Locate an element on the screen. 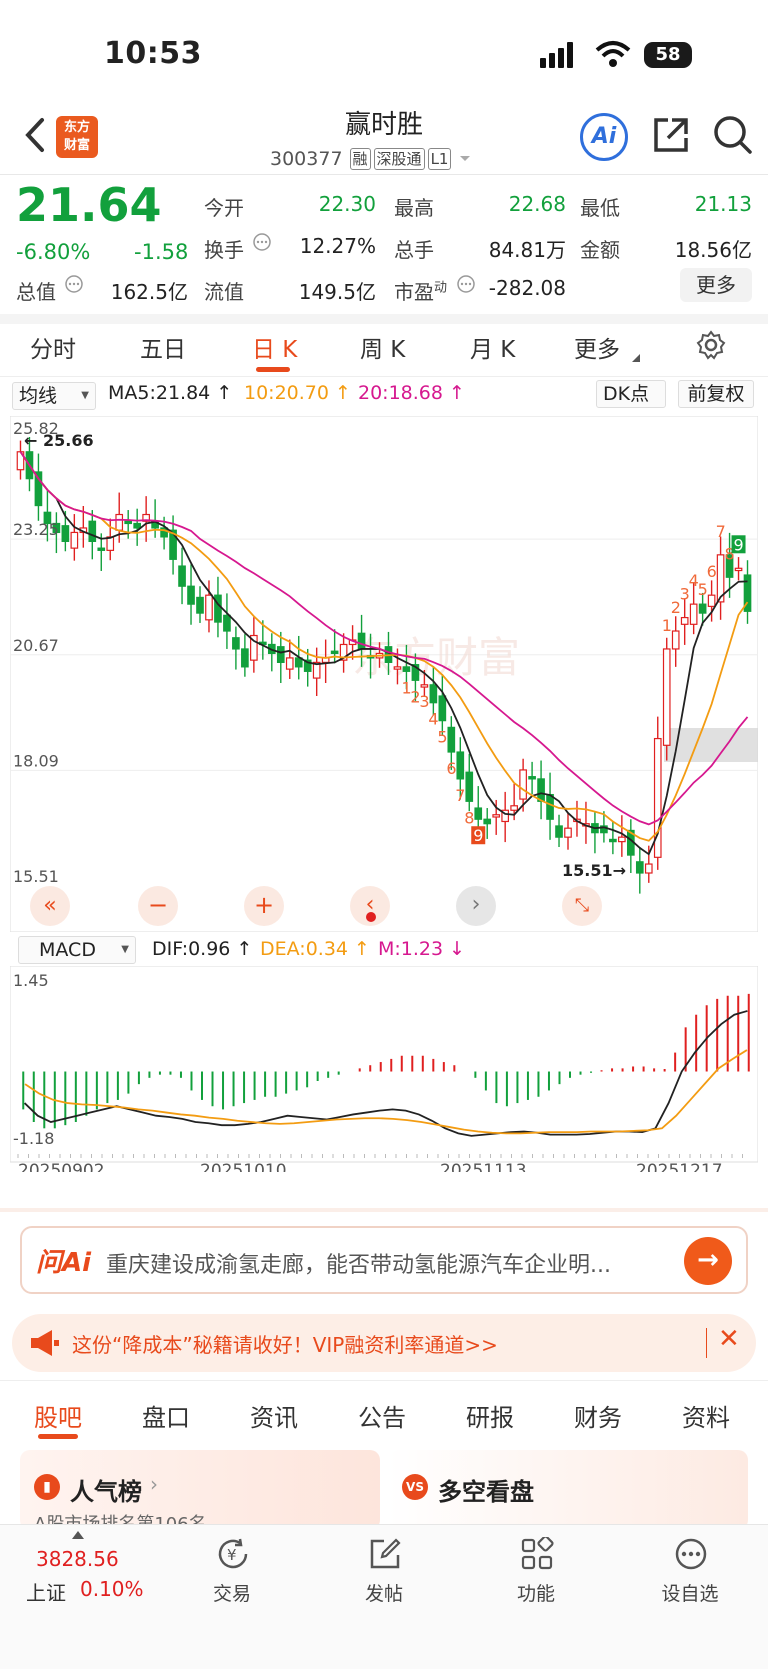  tab-research: 研报 is located at coordinates (490, 1415).